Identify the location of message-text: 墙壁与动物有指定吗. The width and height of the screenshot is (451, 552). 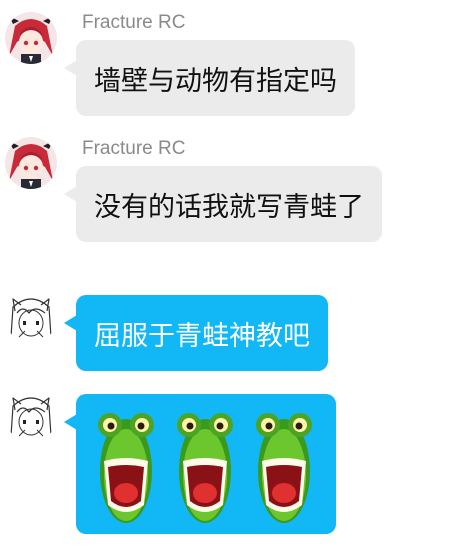
(215, 81).